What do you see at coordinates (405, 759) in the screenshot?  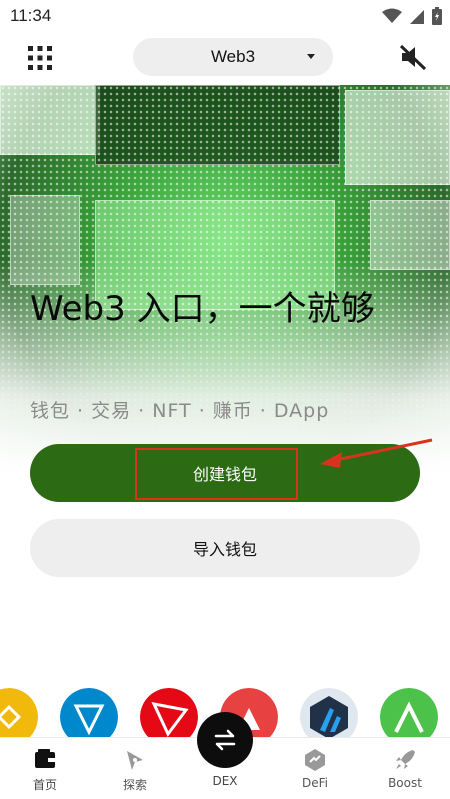 I see `rocket-icon` at bounding box center [405, 759].